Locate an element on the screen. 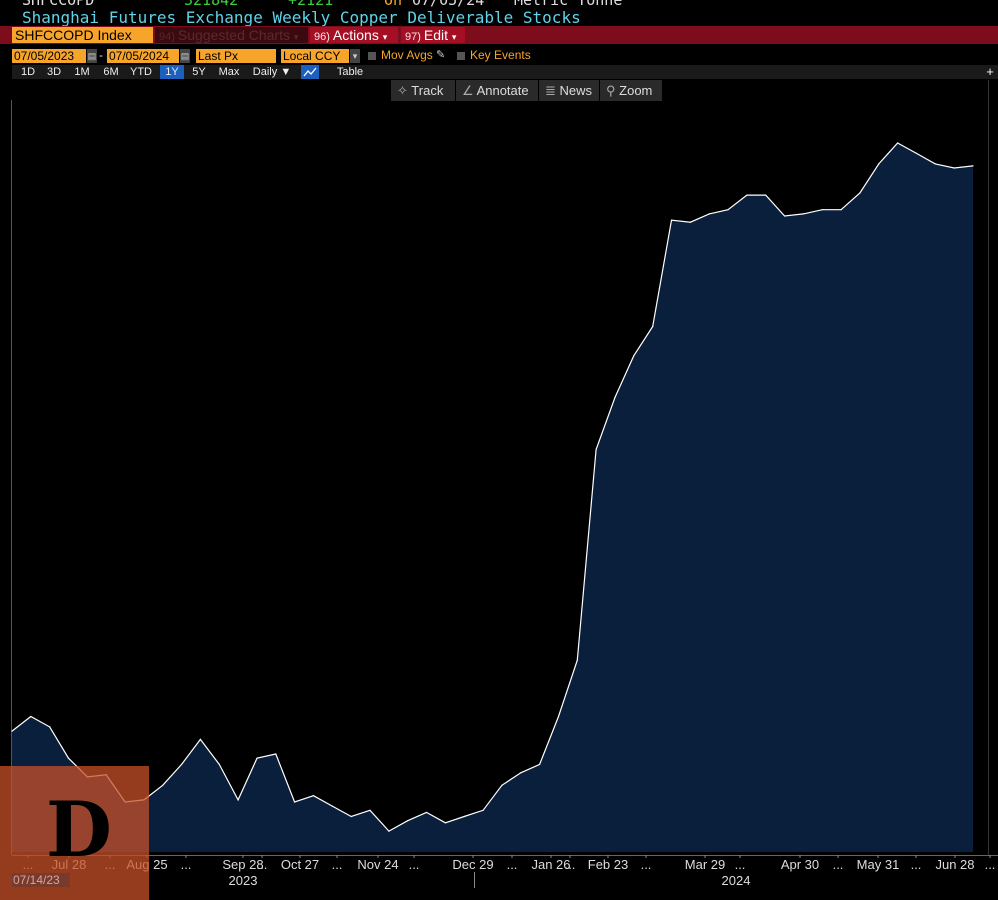 The width and height of the screenshot is (998, 900). range-button-3d: 3D is located at coordinates (54, 72).